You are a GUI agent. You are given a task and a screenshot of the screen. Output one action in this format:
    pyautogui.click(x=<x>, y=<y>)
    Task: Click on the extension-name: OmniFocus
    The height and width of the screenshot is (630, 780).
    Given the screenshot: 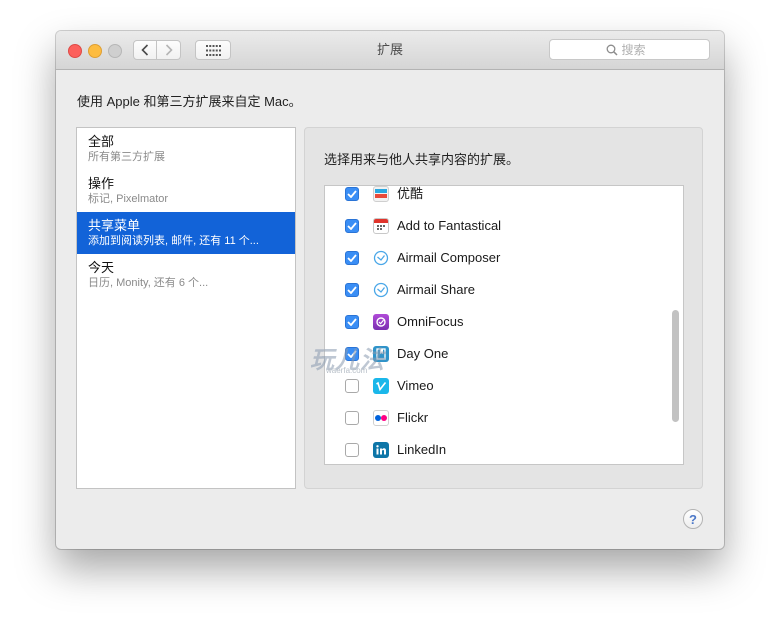 What is the action you would take?
    pyautogui.click(x=430, y=321)
    